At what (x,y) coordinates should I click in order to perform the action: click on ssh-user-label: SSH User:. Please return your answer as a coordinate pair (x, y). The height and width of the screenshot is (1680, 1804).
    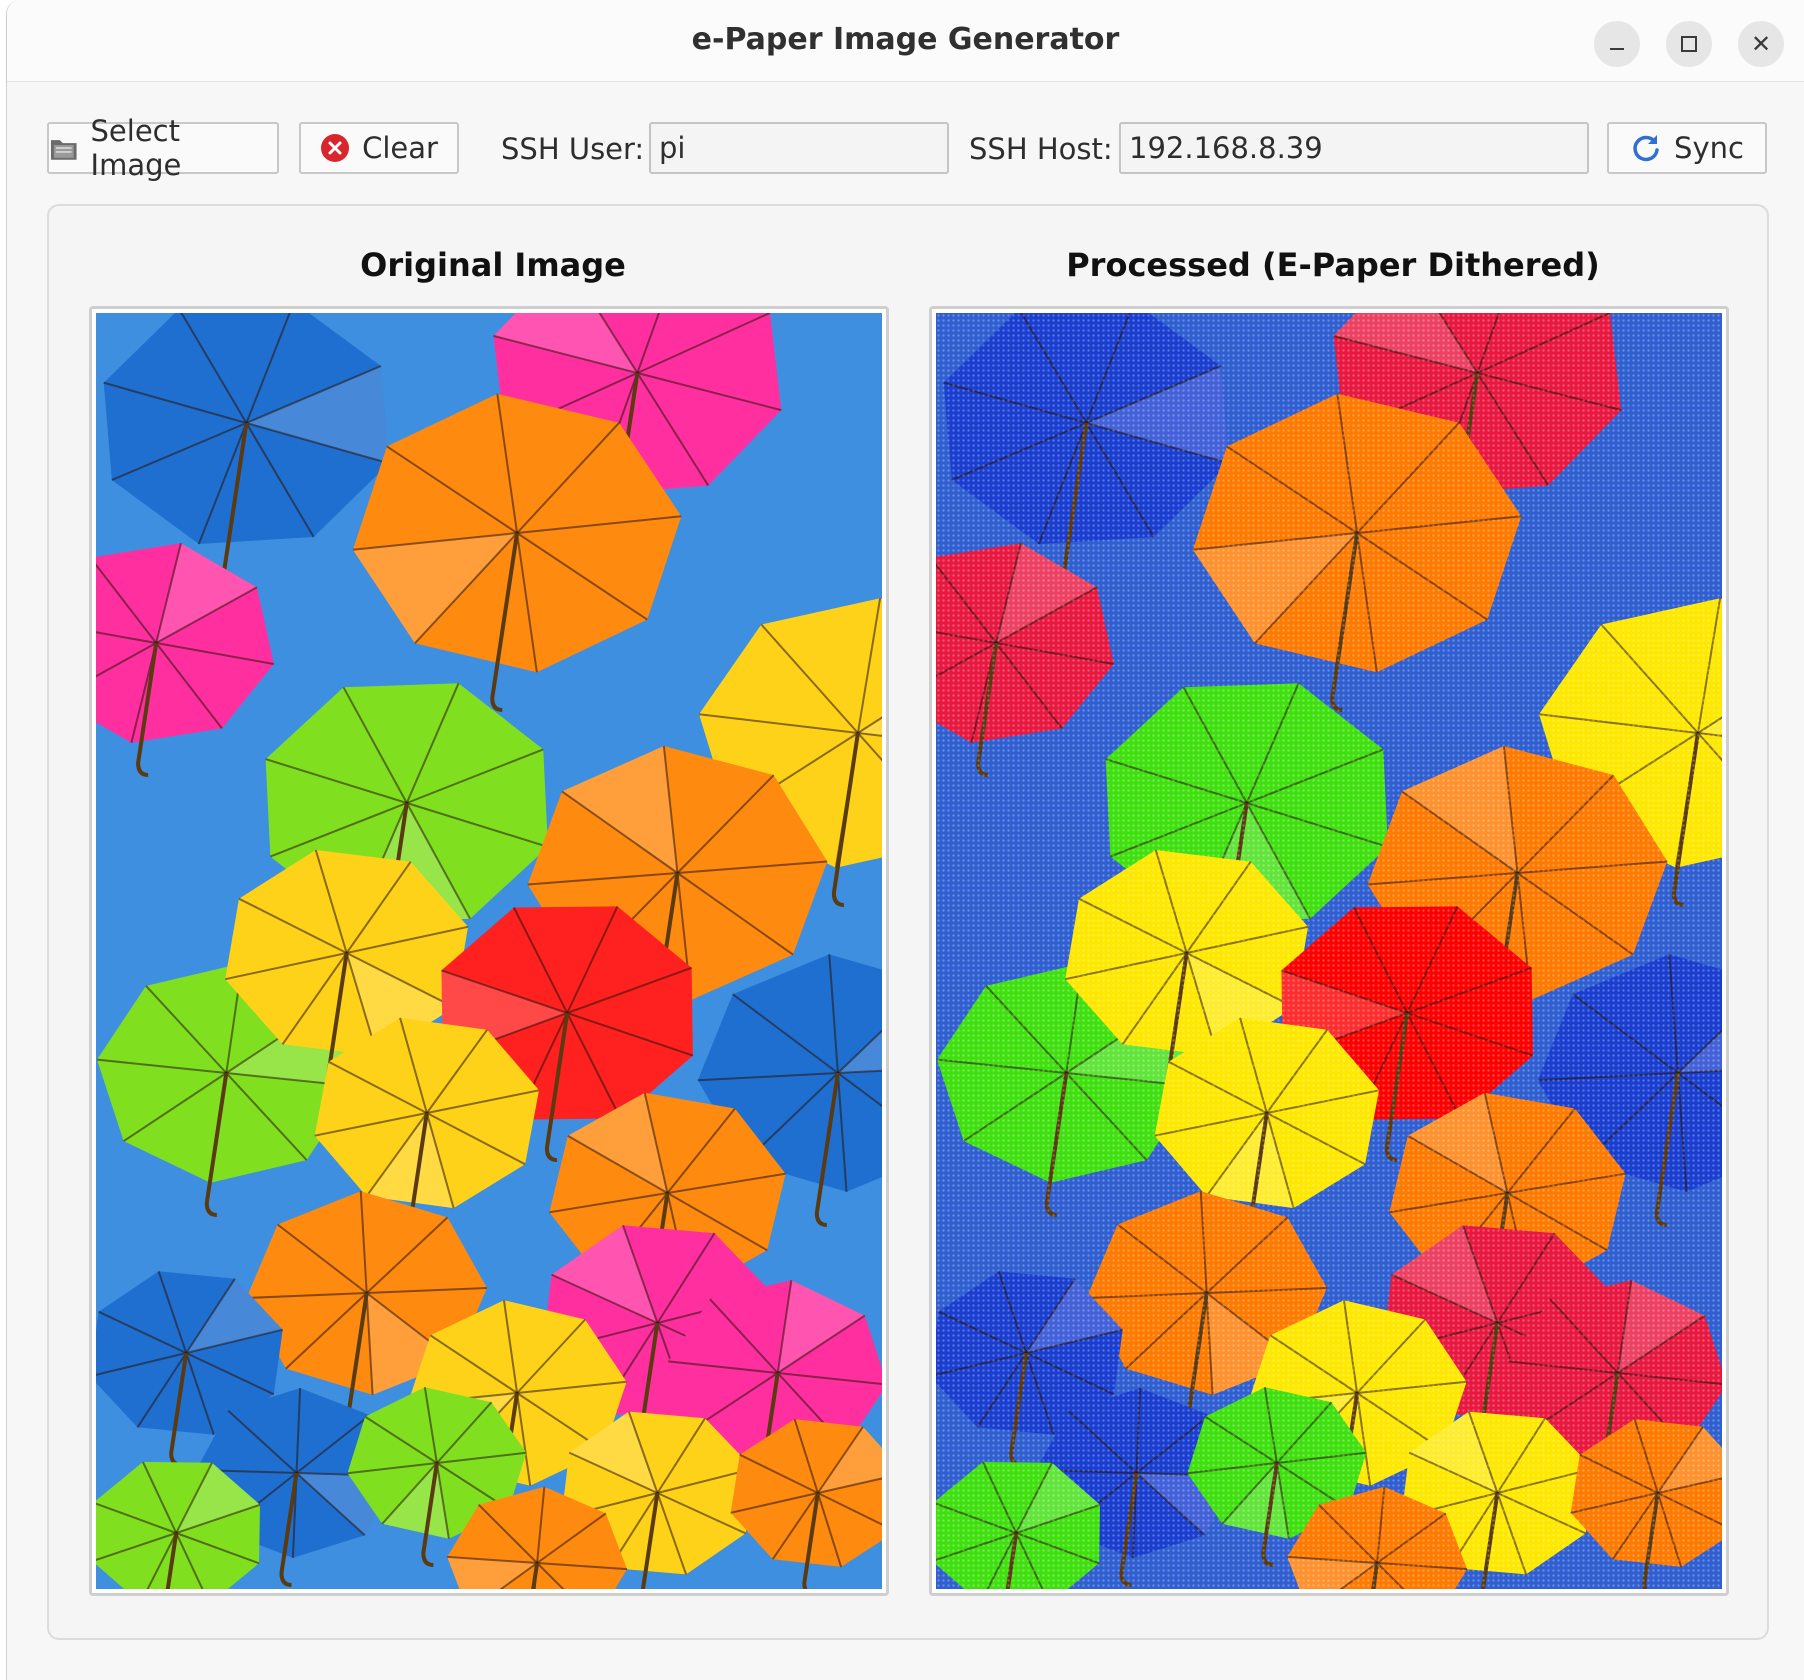
    Looking at the image, I should click on (573, 149).